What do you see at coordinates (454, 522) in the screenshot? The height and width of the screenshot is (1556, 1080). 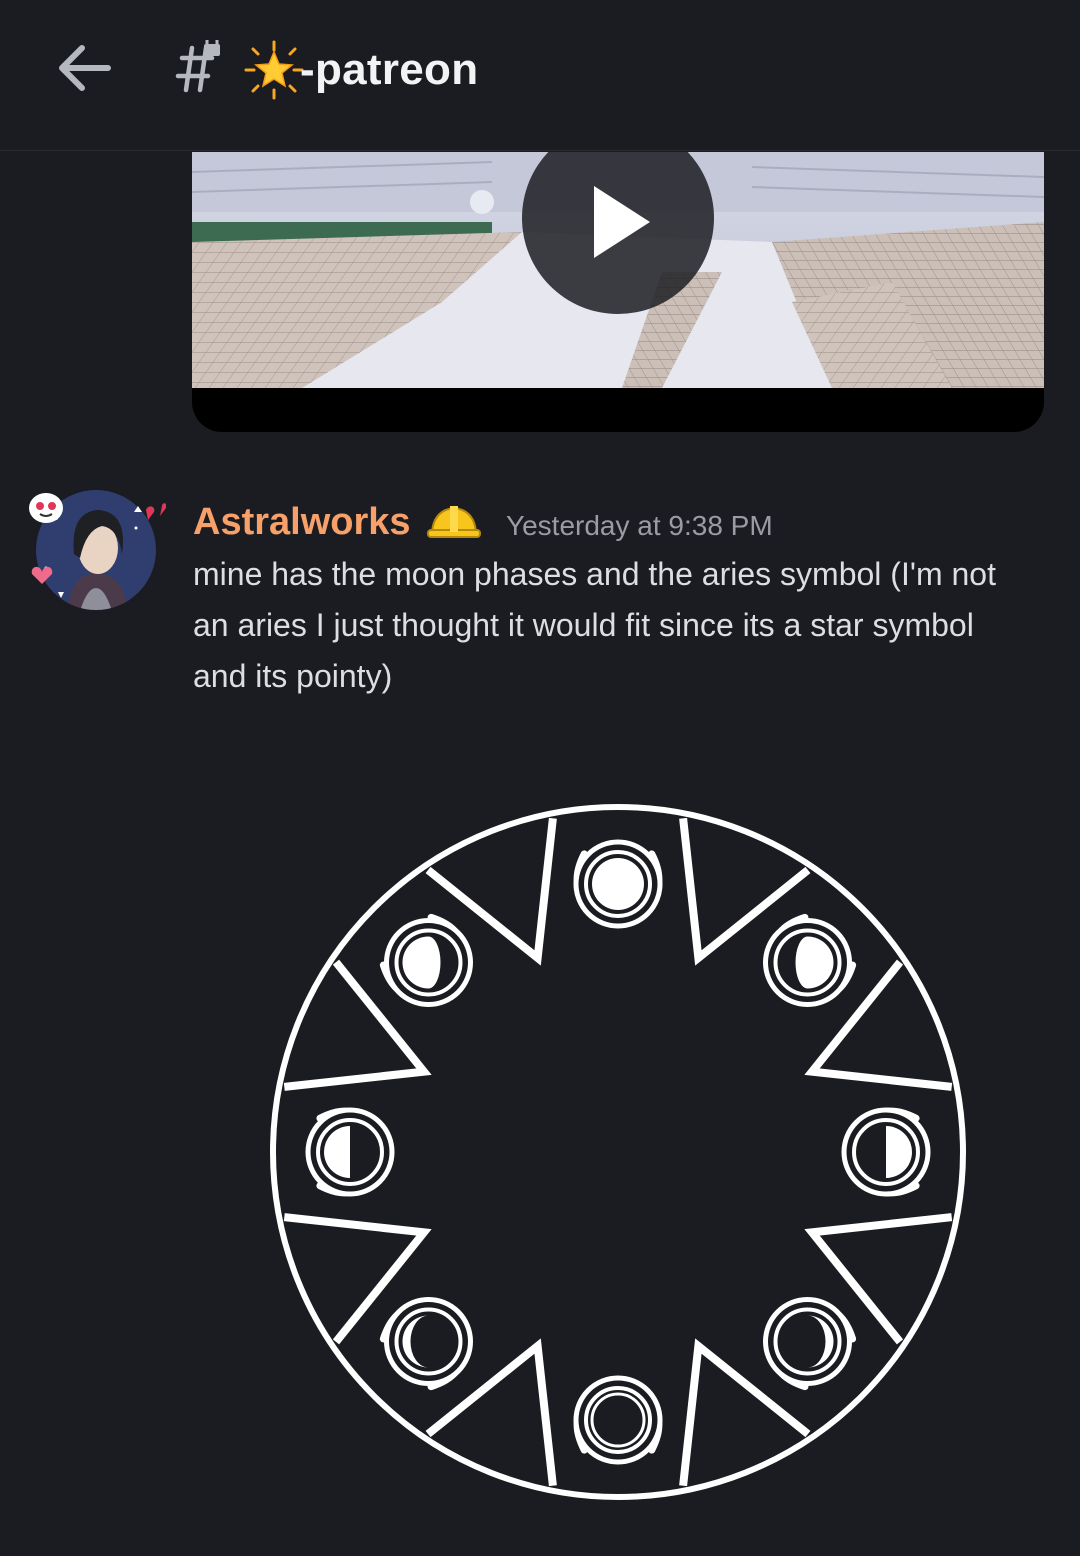 I see `hardhat-icon` at bounding box center [454, 522].